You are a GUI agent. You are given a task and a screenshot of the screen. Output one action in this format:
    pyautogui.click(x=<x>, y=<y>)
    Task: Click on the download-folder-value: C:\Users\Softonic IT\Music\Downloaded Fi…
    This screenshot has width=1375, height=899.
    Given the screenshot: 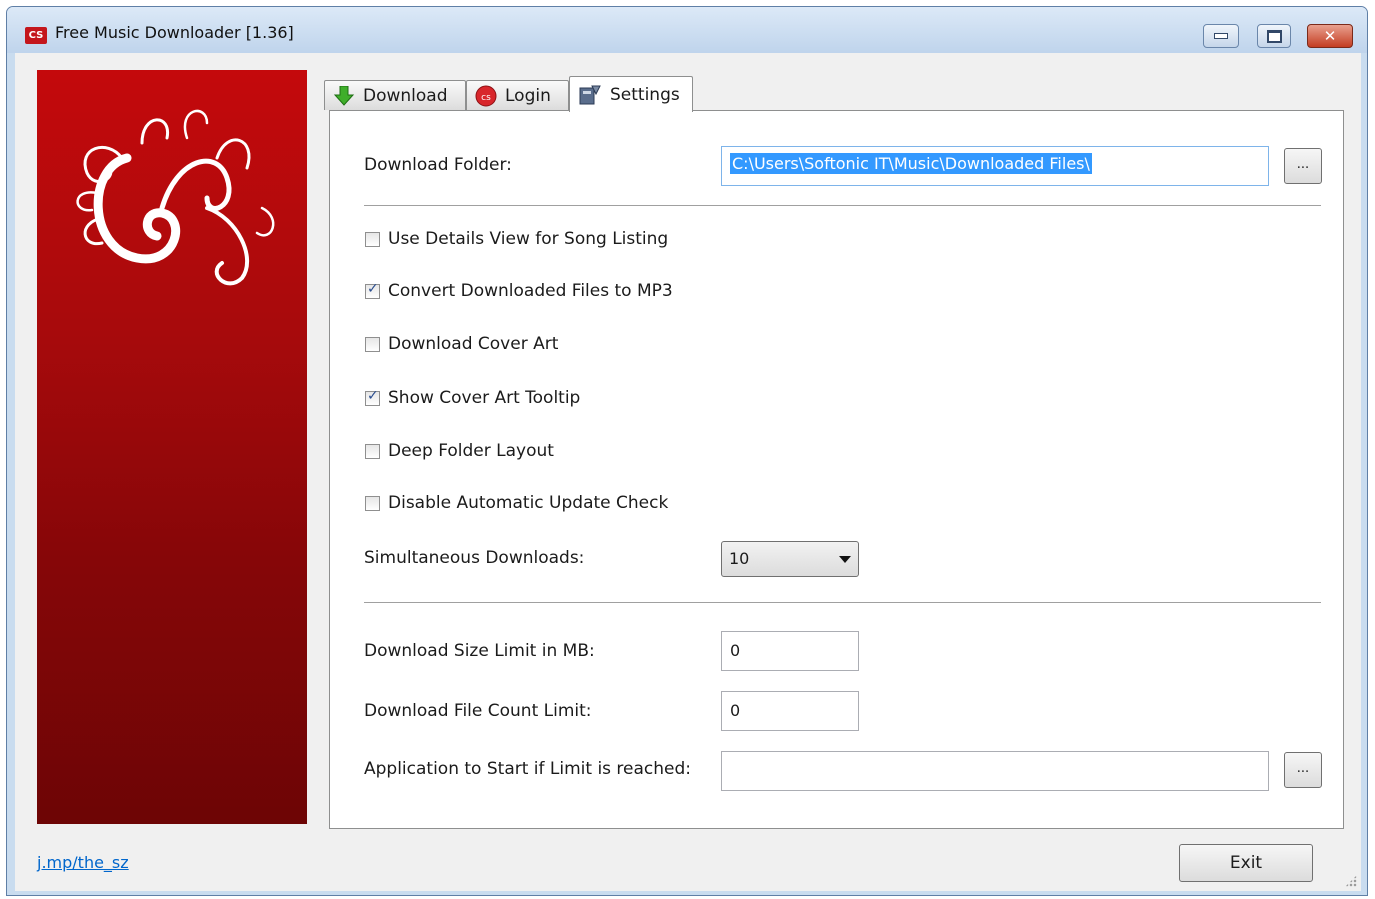 What is the action you would take?
    pyautogui.click(x=911, y=163)
    